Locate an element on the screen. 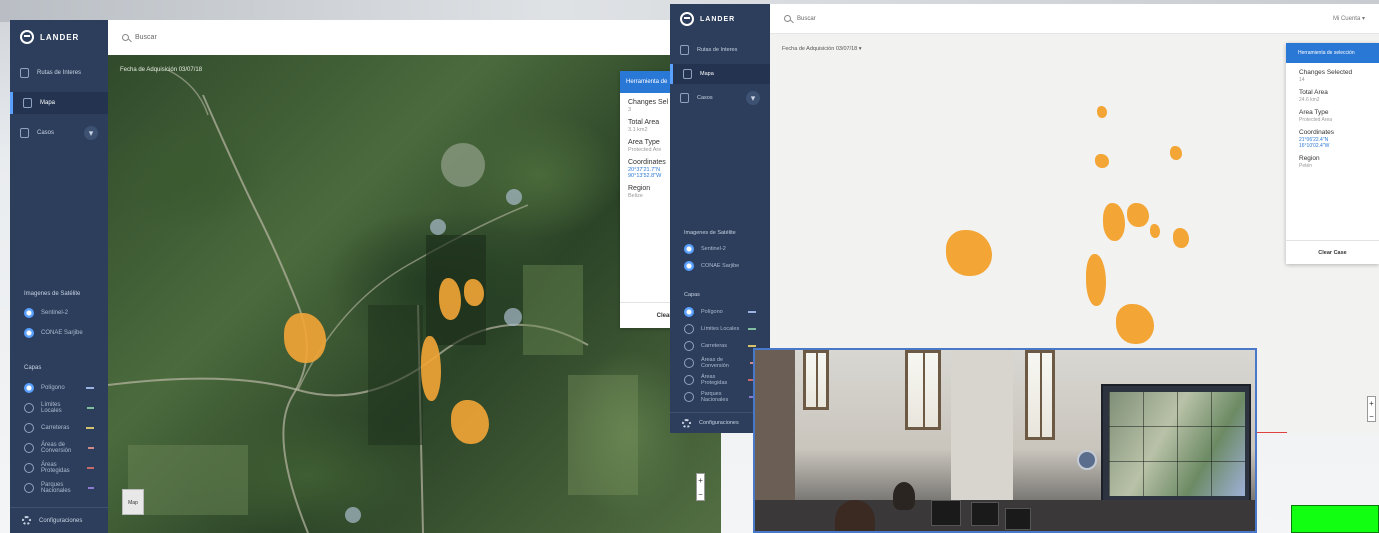  layer-conversion: Áreas de Conversión is located at coordinates (59, 448).